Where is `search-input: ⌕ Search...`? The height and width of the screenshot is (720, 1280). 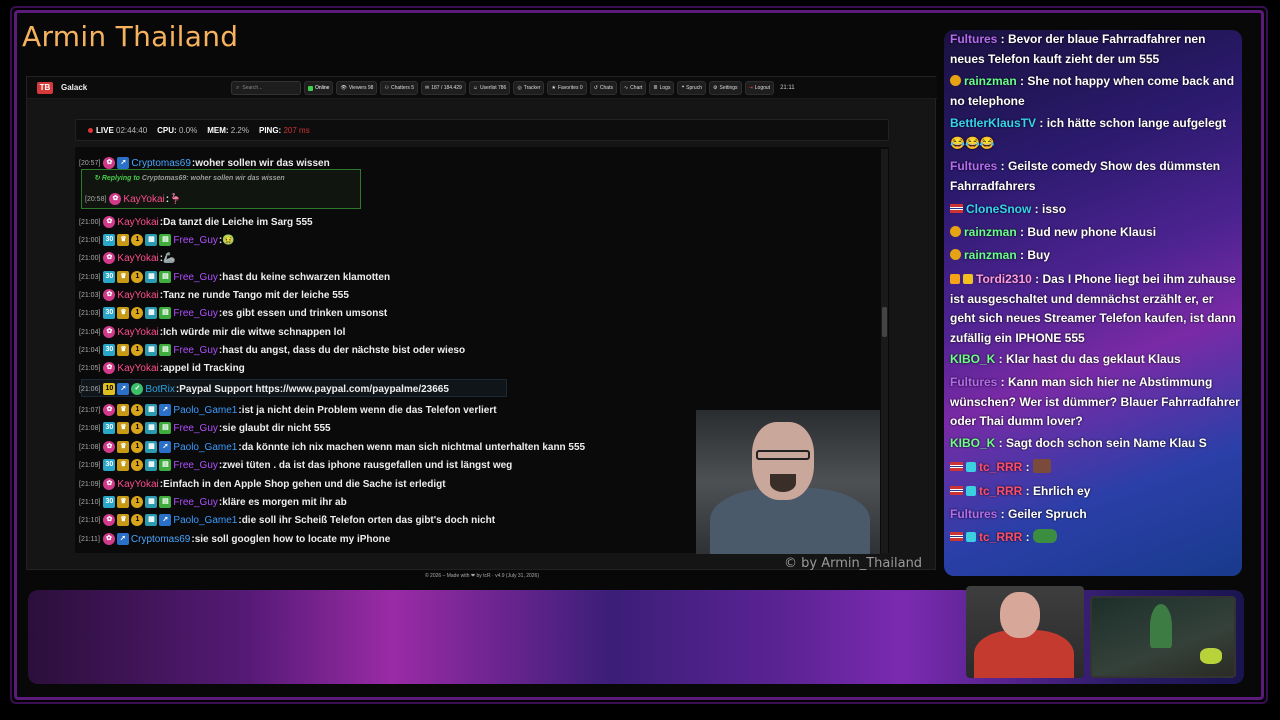 search-input: ⌕ Search... is located at coordinates (266, 88).